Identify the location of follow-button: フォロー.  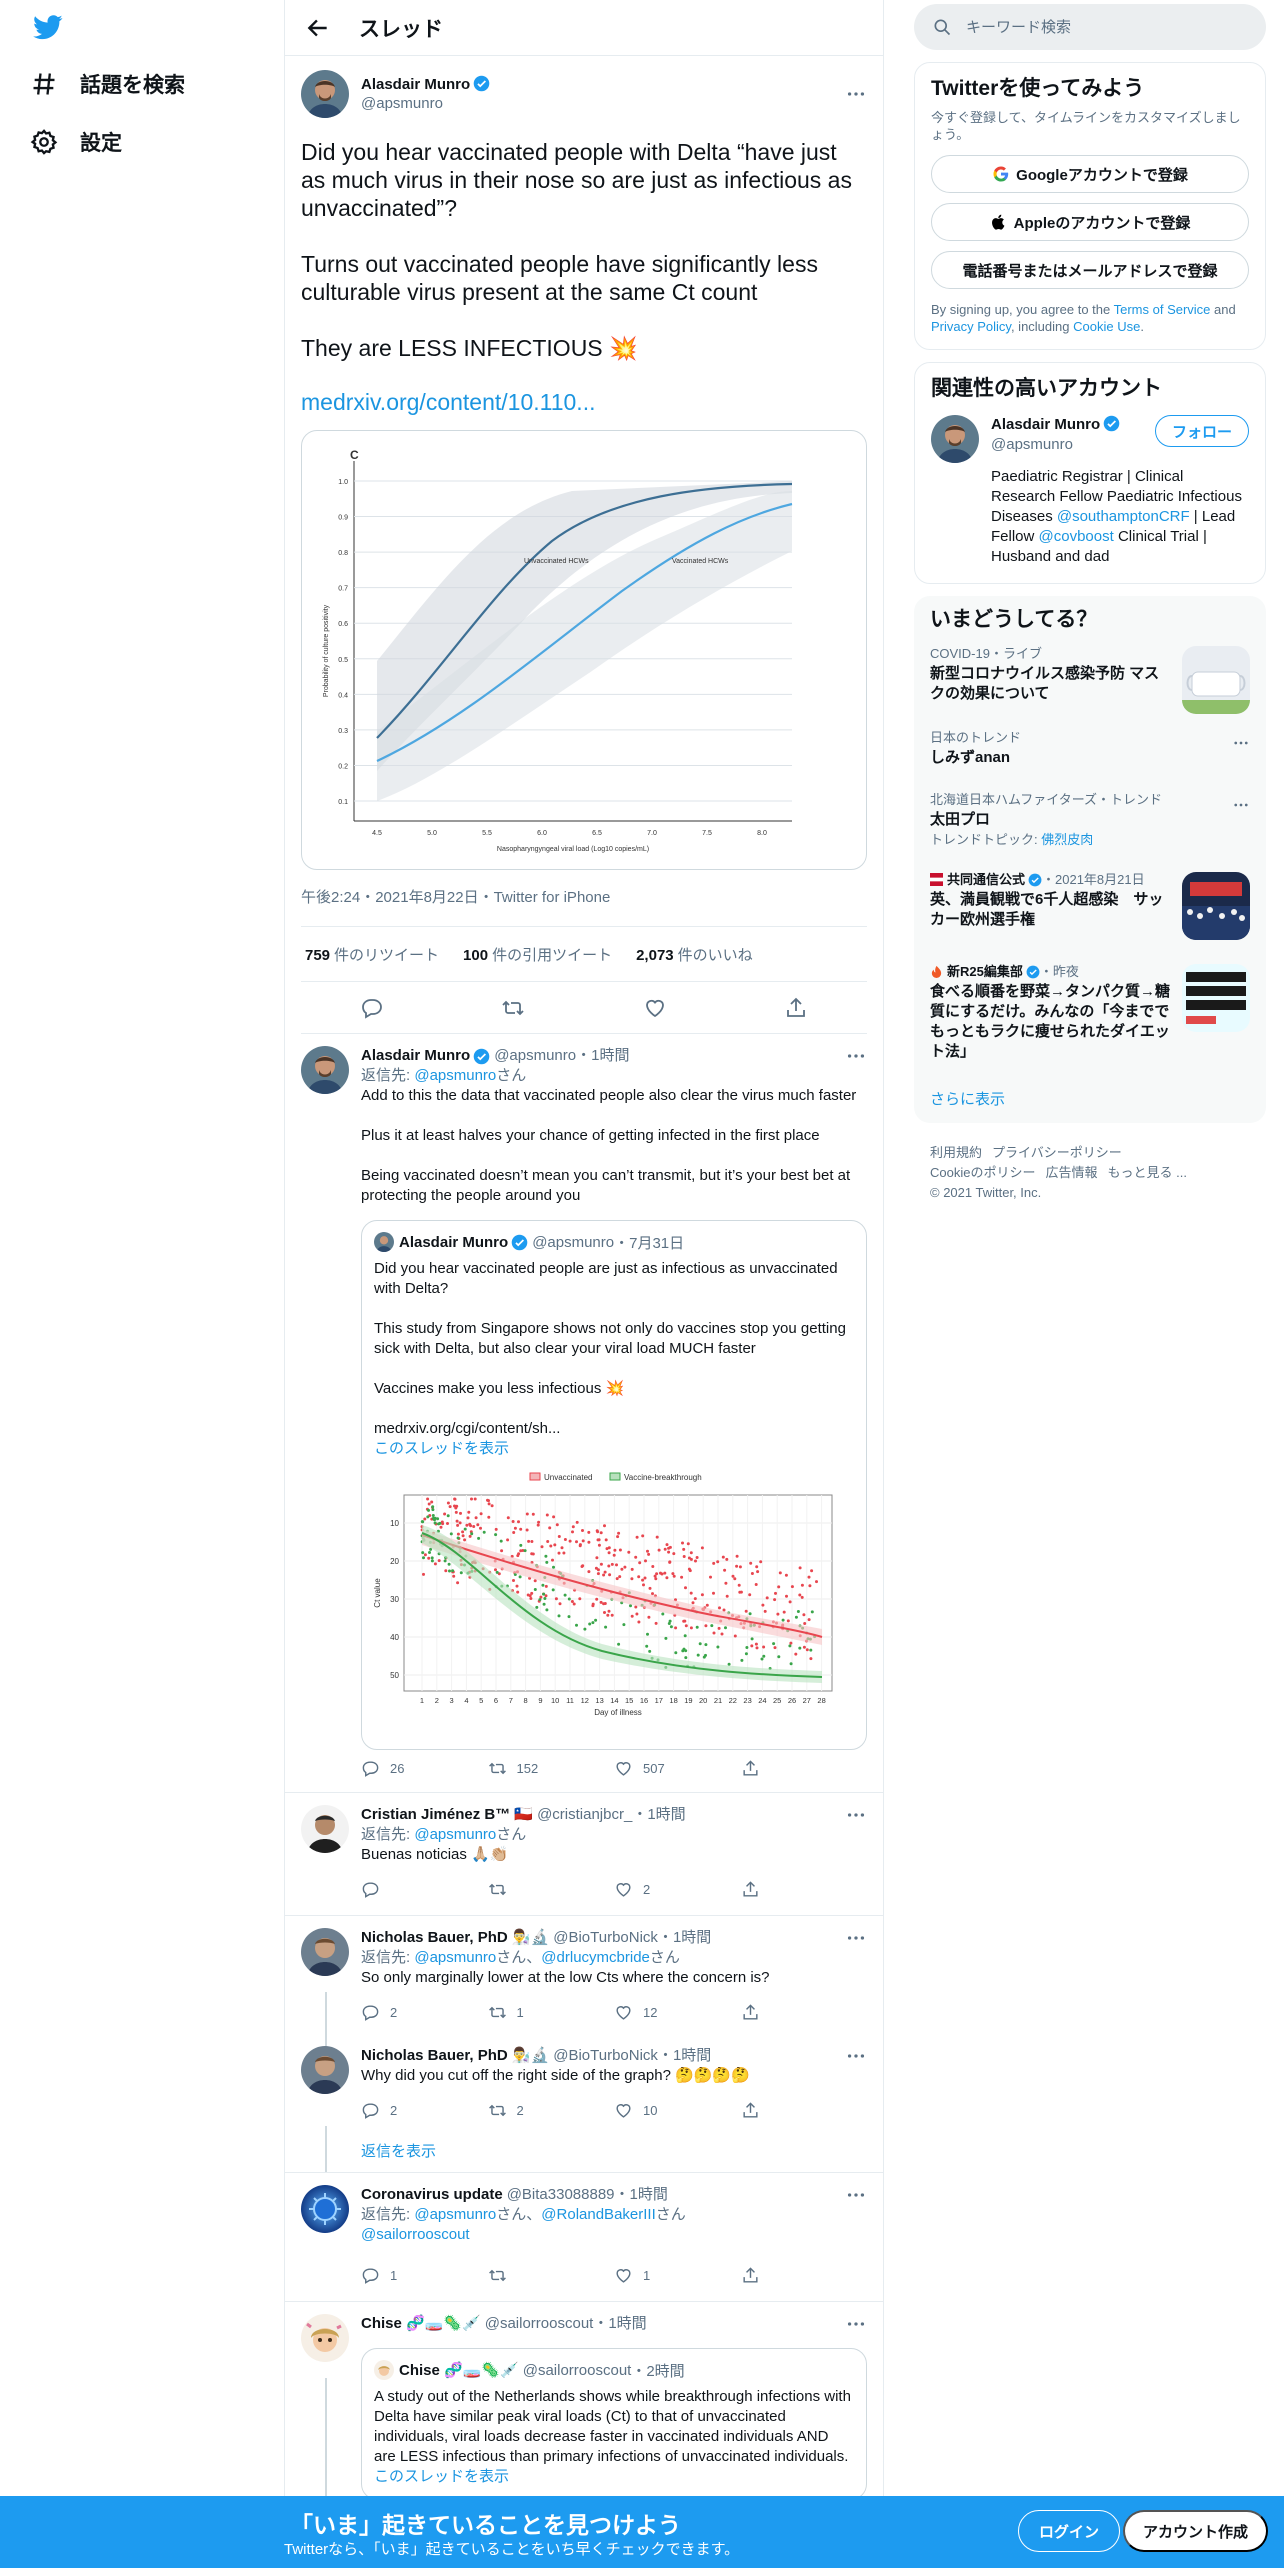
(1201, 431).